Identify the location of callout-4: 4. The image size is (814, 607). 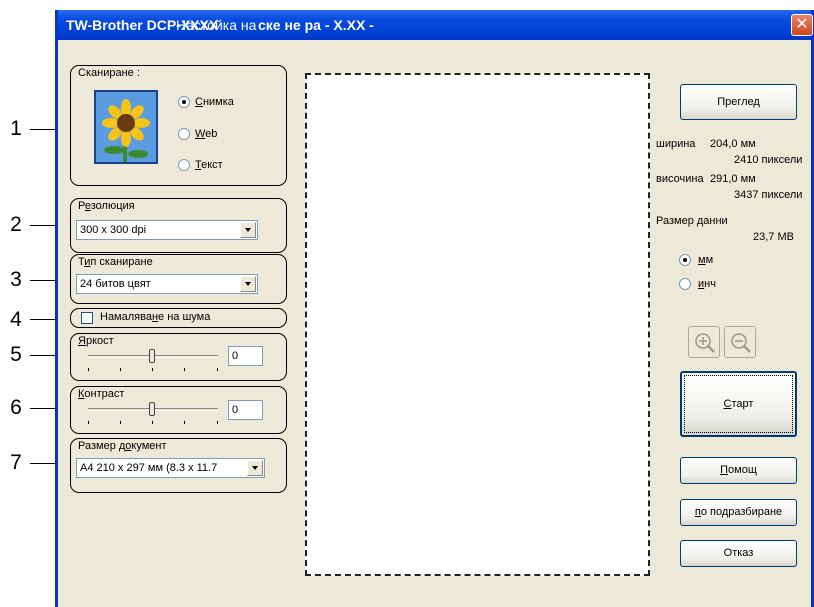
(16, 319).